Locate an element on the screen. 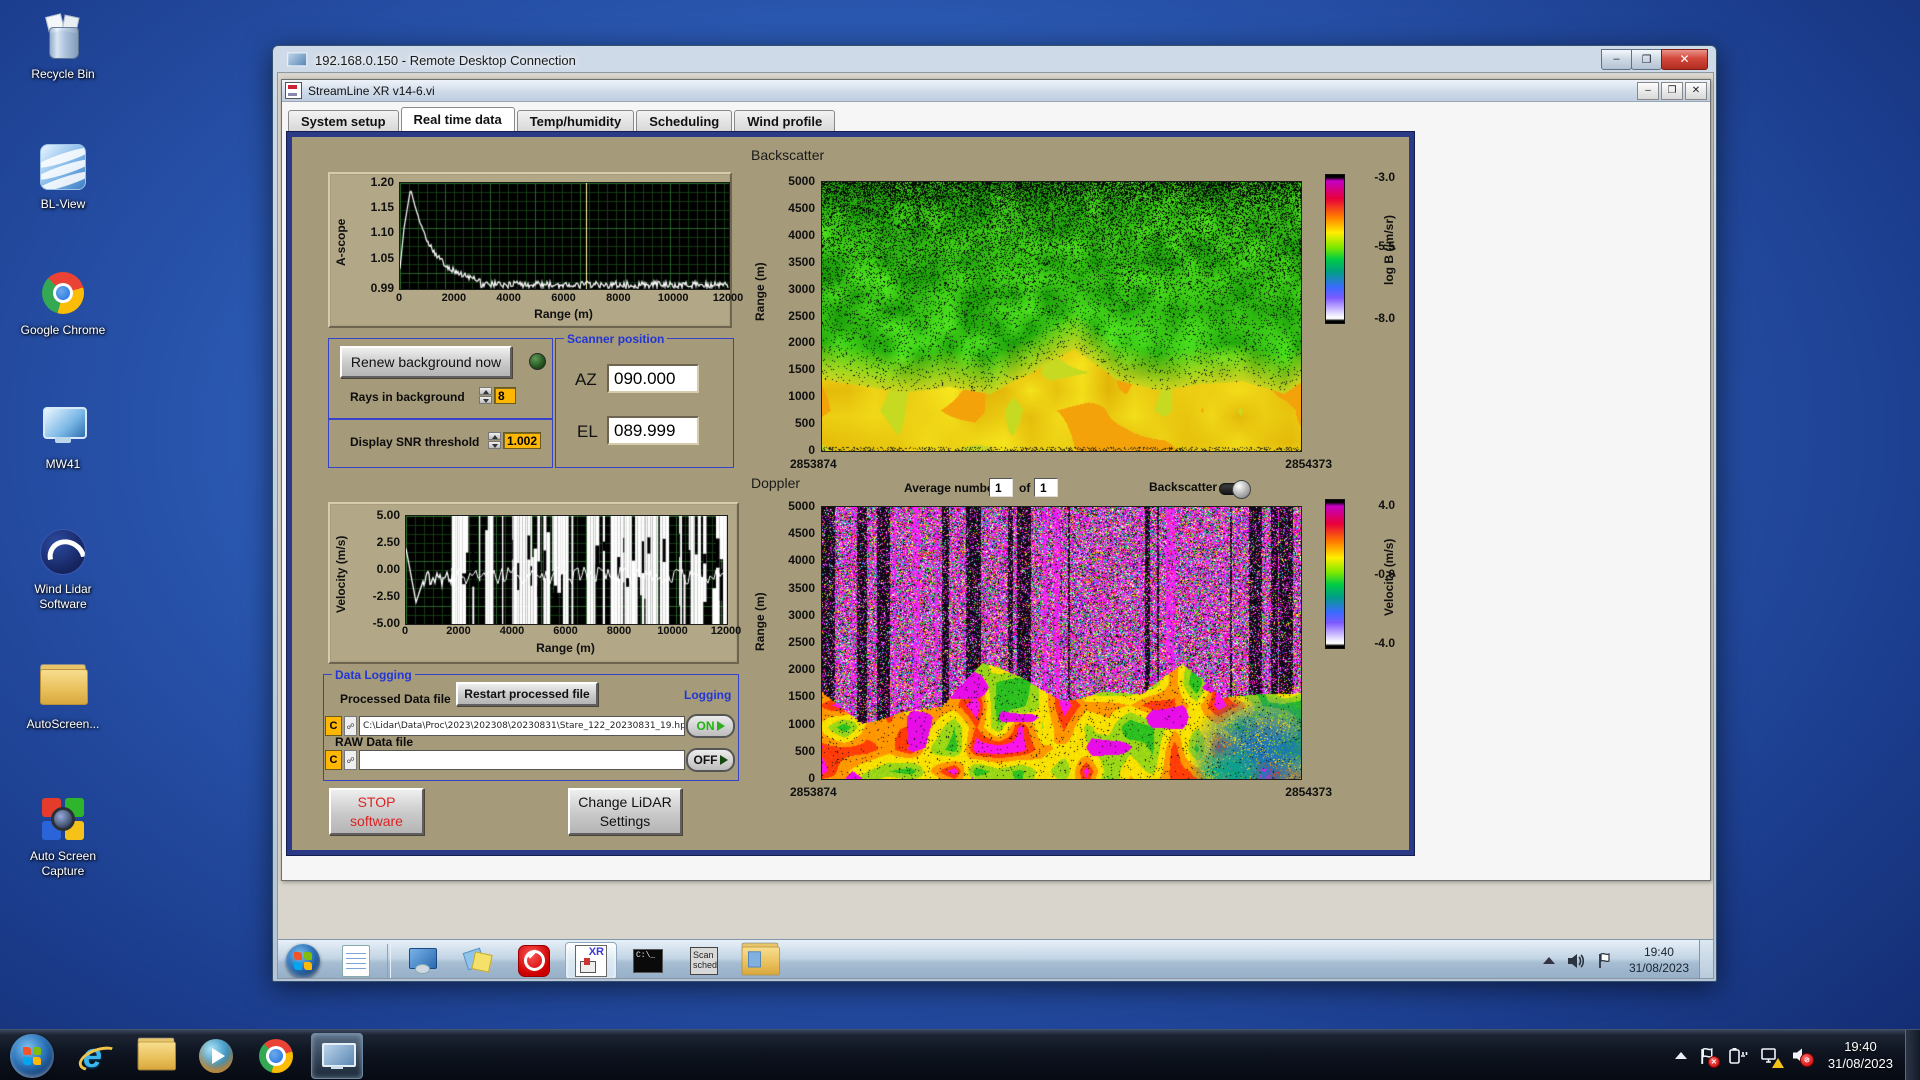 Image resolution: width=1920 pixels, height=1080 pixels. snr-value-field: 1.002 is located at coordinates (522, 440).